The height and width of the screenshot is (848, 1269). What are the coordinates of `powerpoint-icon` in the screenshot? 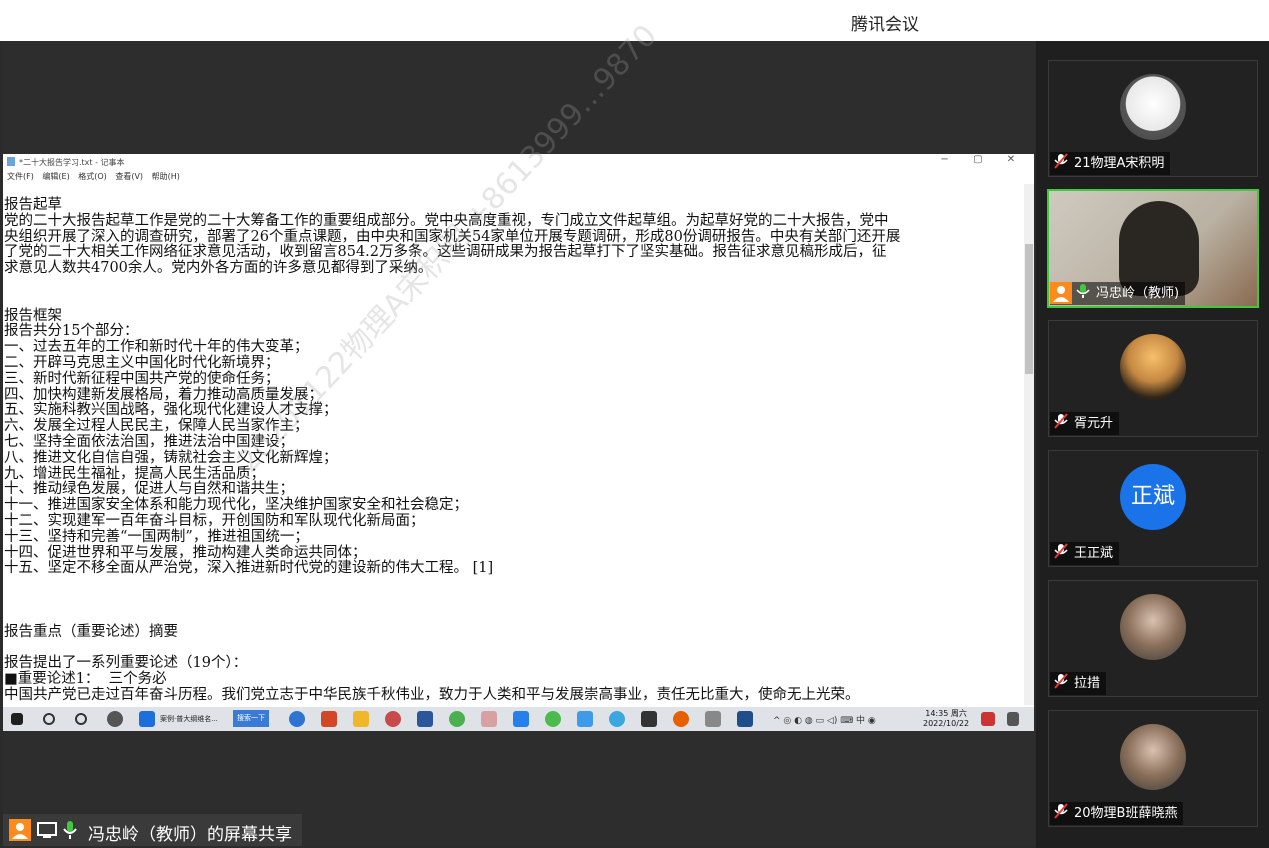 It's located at (329, 719).